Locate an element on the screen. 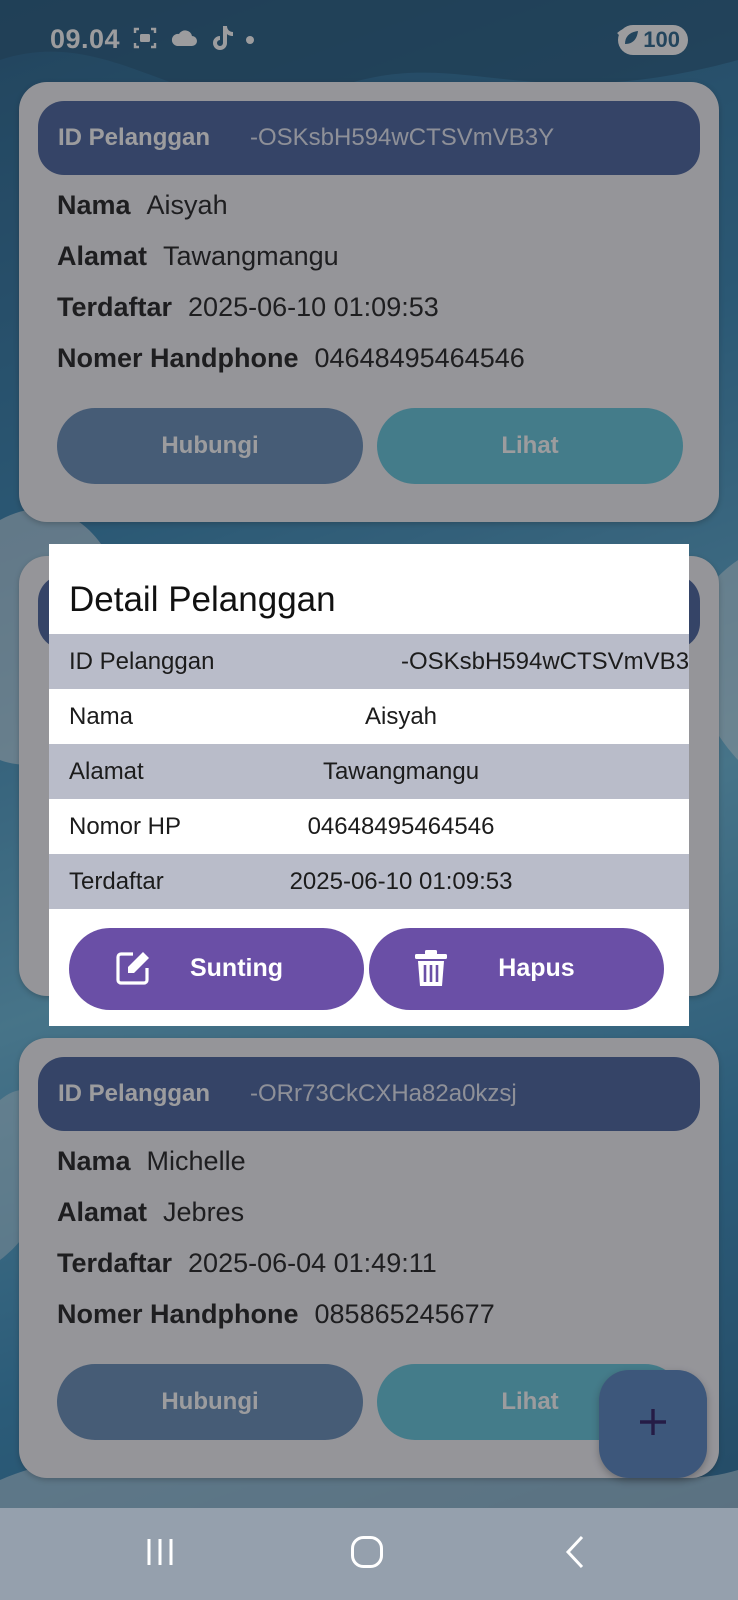 Image resolution: width=738 pixels, height=1600 pixels. detail-value: 04648495464546 is located at coordinates (401, 826).